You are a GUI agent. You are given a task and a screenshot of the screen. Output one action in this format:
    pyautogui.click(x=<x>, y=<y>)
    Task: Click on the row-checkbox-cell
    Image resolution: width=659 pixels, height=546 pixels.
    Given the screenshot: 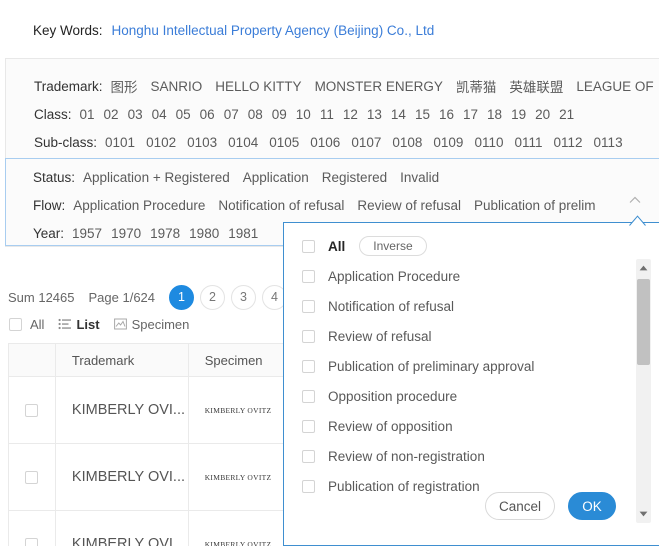 What is the action you would take?
    pyautogui.click(x=32, y=477)
    